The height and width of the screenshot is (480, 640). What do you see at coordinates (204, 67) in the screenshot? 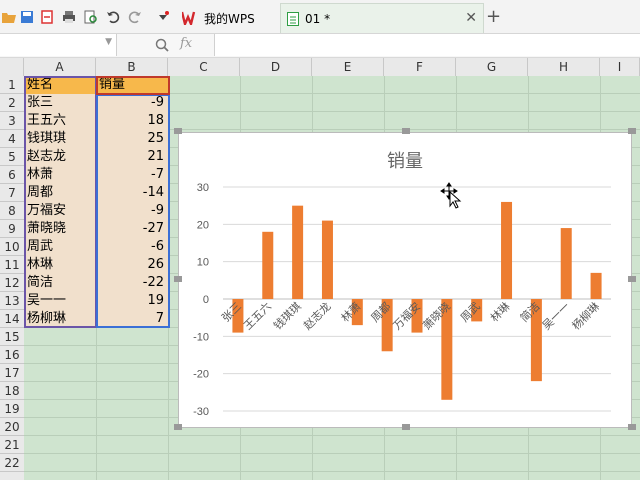
I see `column-header: C` at bounding box center [204, 67].